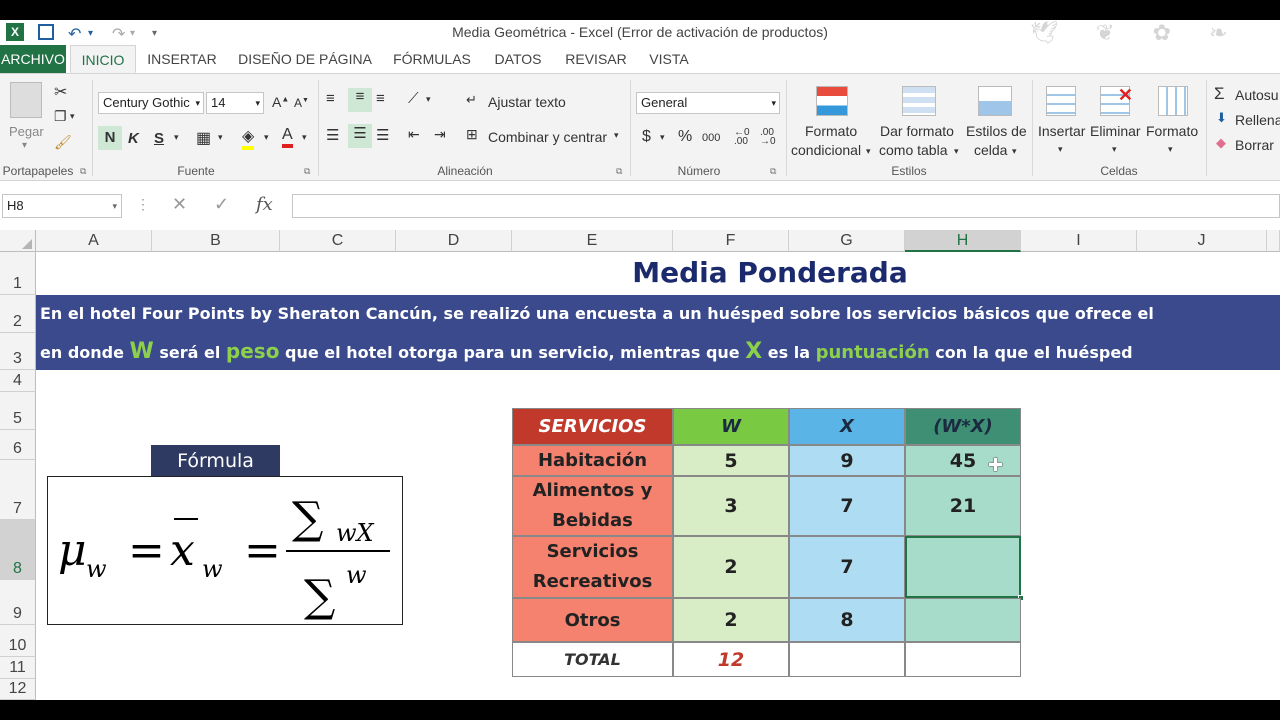  I want to click on tab-diseno: DISEÑO DE PÁGINA, so click(305, 59).